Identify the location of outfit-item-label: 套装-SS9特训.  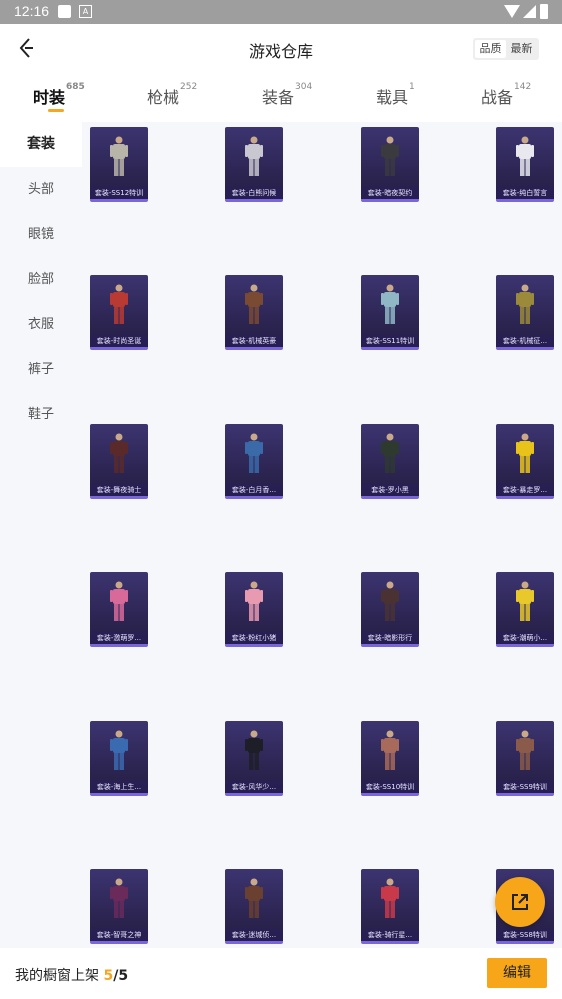
(525, 787).